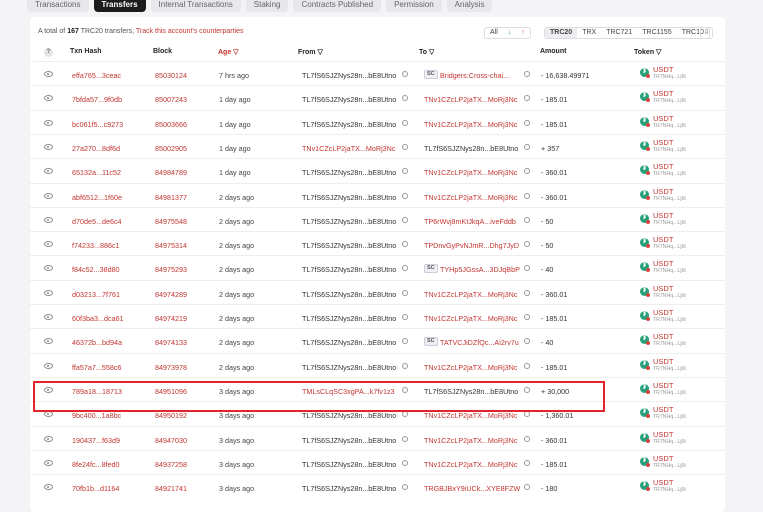 This screenshot has width=763, height=512. I want to click on txn-hash-link: 9bc400...1a8bc, so click(96, 415).